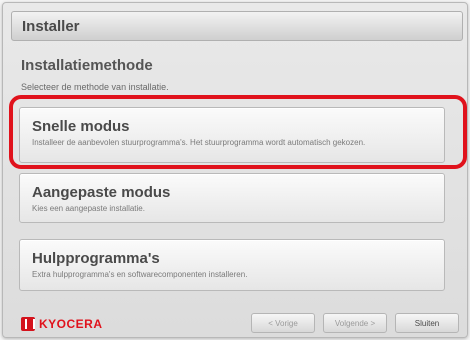  I want to click on kyocera-mark-icon, so click(28, 324).